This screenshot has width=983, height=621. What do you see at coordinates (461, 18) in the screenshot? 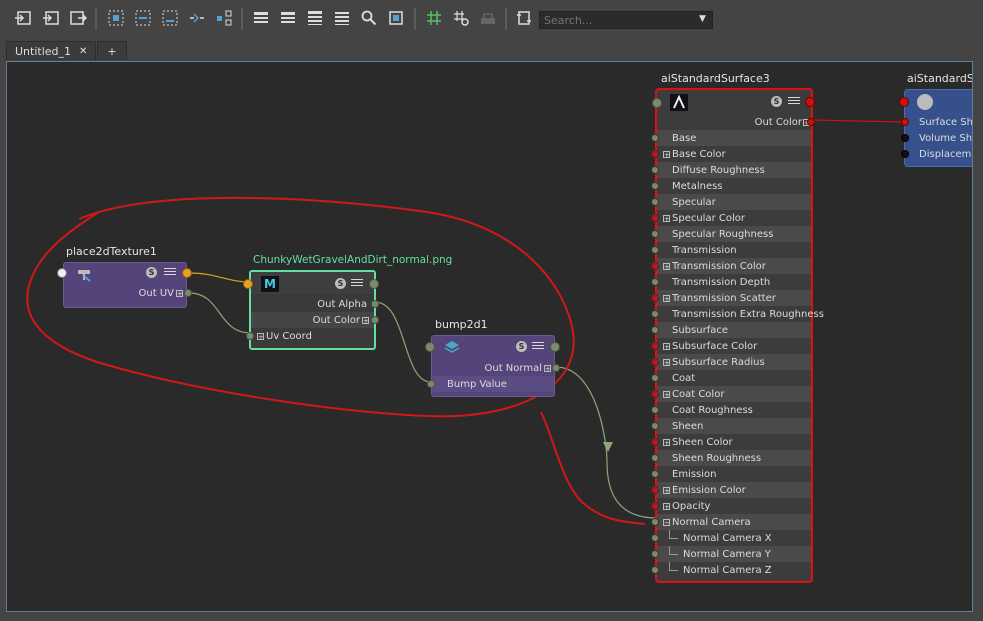
I see `snap-to-grid-icon` at bounding box center [461, 18].